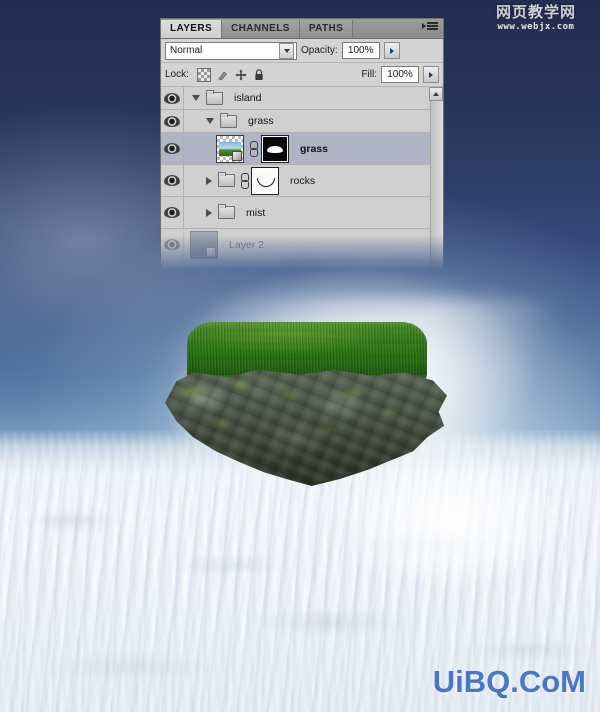 The width and height of the screenshot is (600, 712). I want to click on watermark-top-chinese: 网页教学网, so click(535, 13).